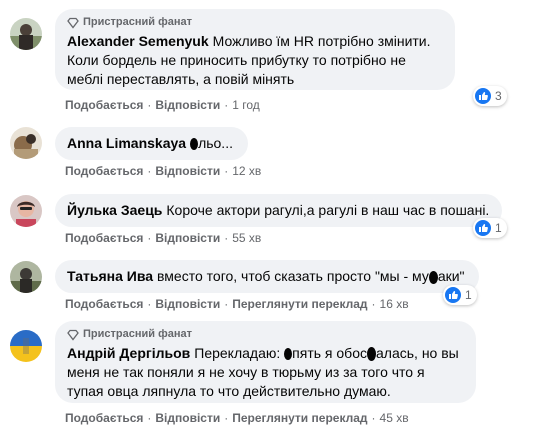 The width and height of the screenshot is (539, 431). I want to click on comment-time: 12 хв, so click(246, 171).